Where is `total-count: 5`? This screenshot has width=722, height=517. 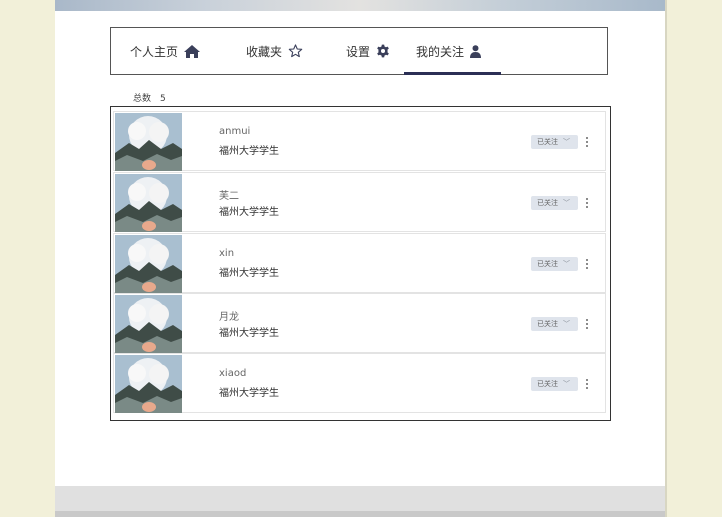 total-count: 5 is located at coordinates (163, 99).